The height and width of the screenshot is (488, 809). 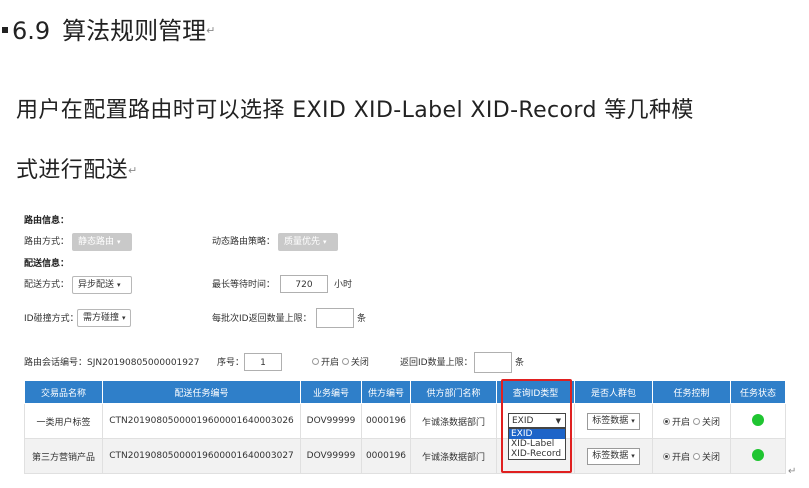 I want to click on body-paragraph-line-2: 式进行配送↵, so click(x=77, y=171).